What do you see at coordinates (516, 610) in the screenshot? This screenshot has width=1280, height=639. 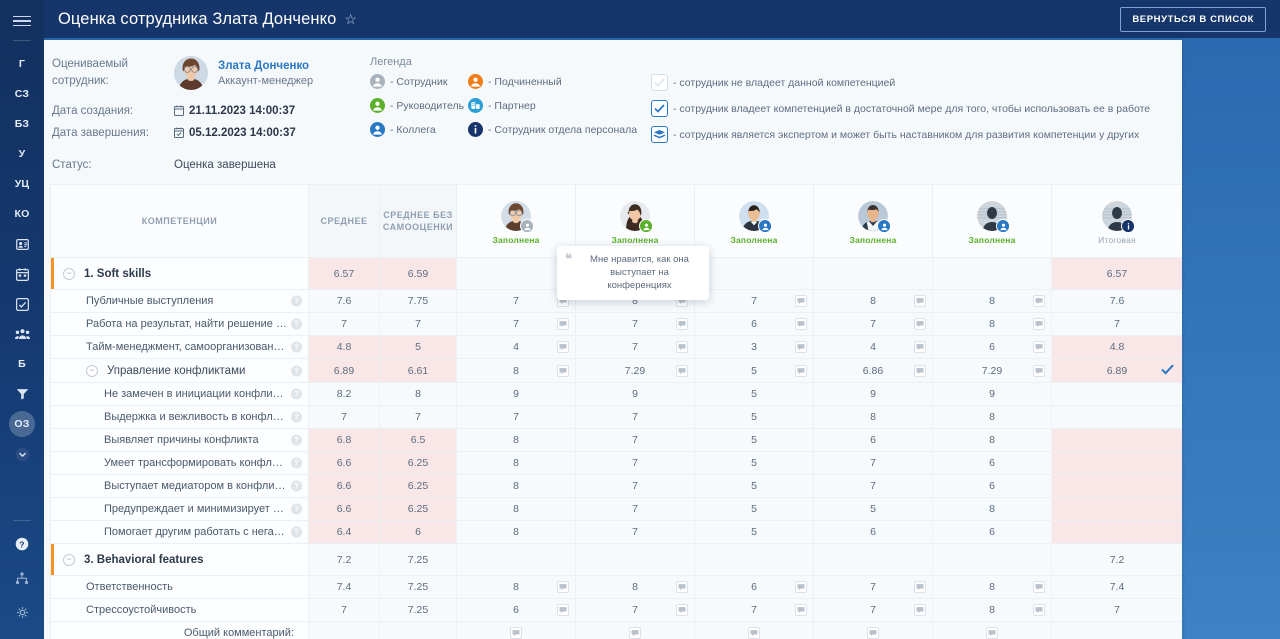 I see `cell-r1: 6` at bounding box center [516, 610].